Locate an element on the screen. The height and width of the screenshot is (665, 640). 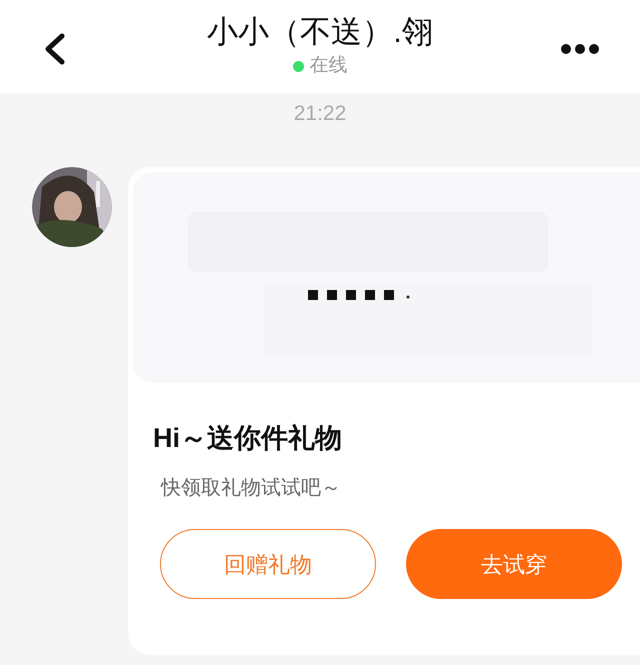
gift-subtitle: 快领取礼物试试吧～ is located at coordinates (251, 488).